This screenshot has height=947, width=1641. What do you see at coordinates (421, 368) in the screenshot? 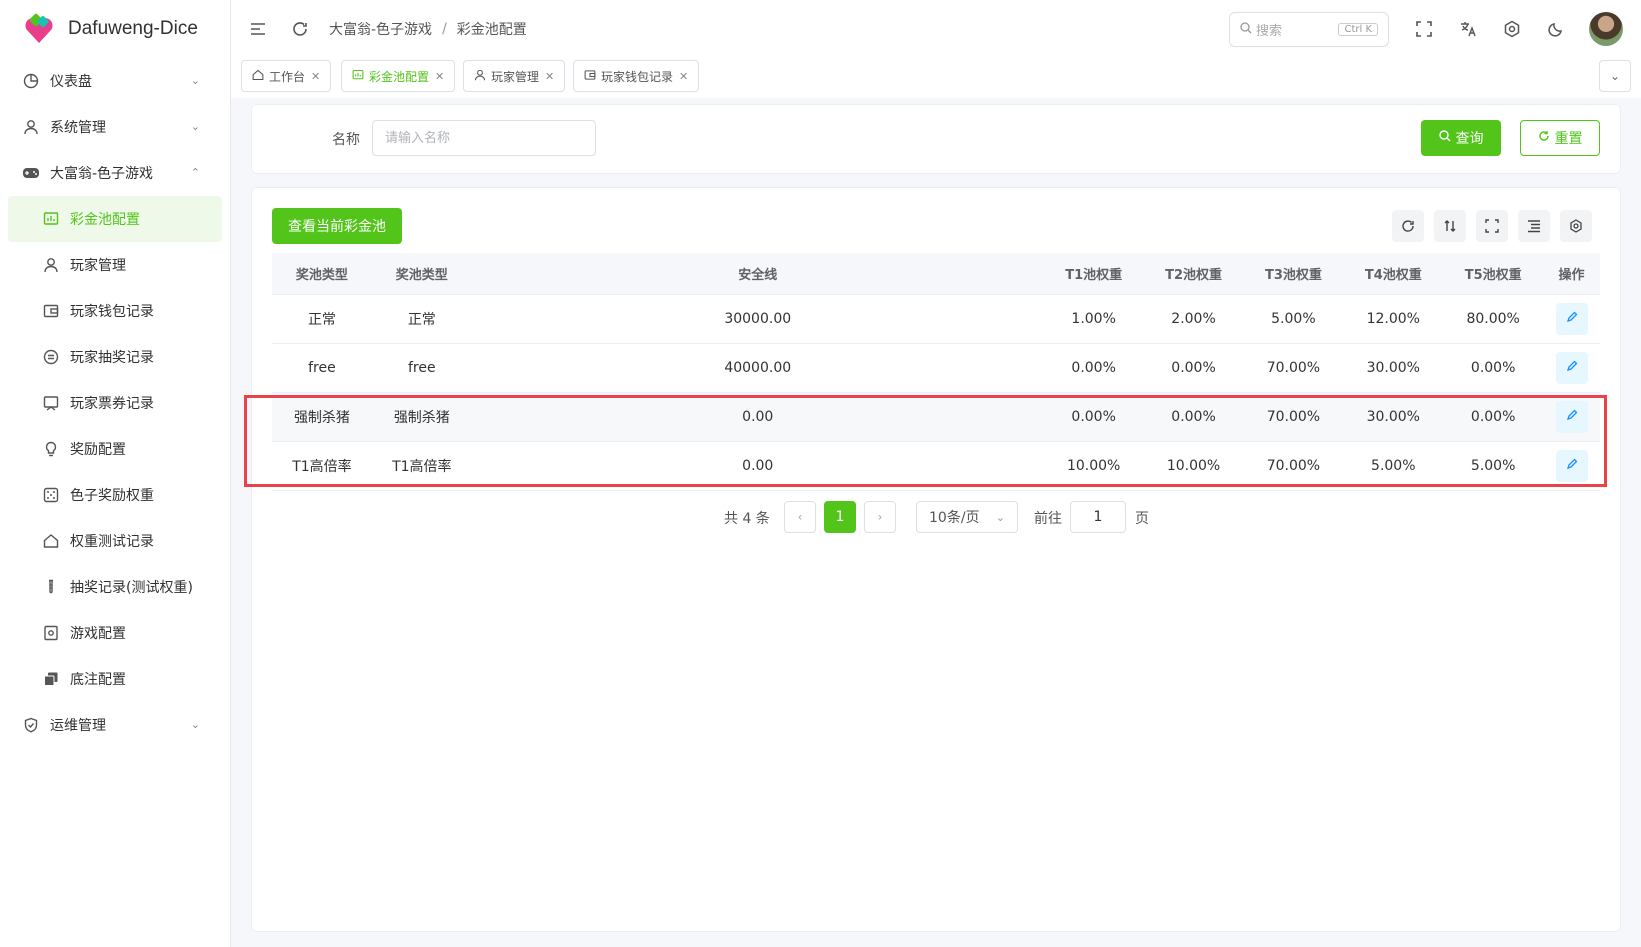
I see `table-cell: free` at bounding box center [421, 368].